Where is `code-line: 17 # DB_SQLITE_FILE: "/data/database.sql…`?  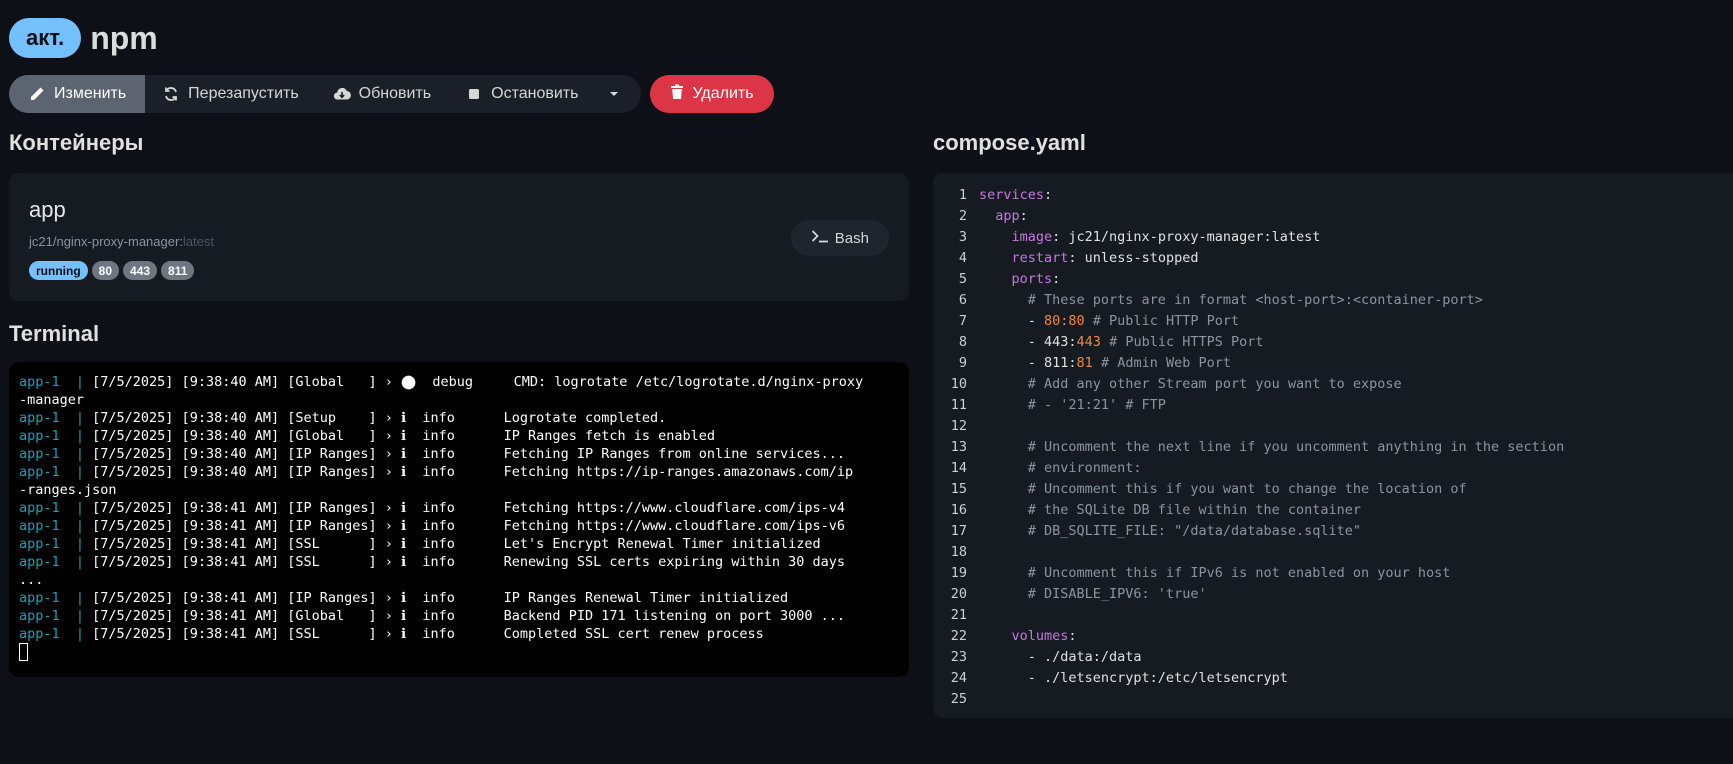
code-line: 17 # DB_SQLITE_FILE: "/data/database.sql… is located at coordinates (1333, 531).